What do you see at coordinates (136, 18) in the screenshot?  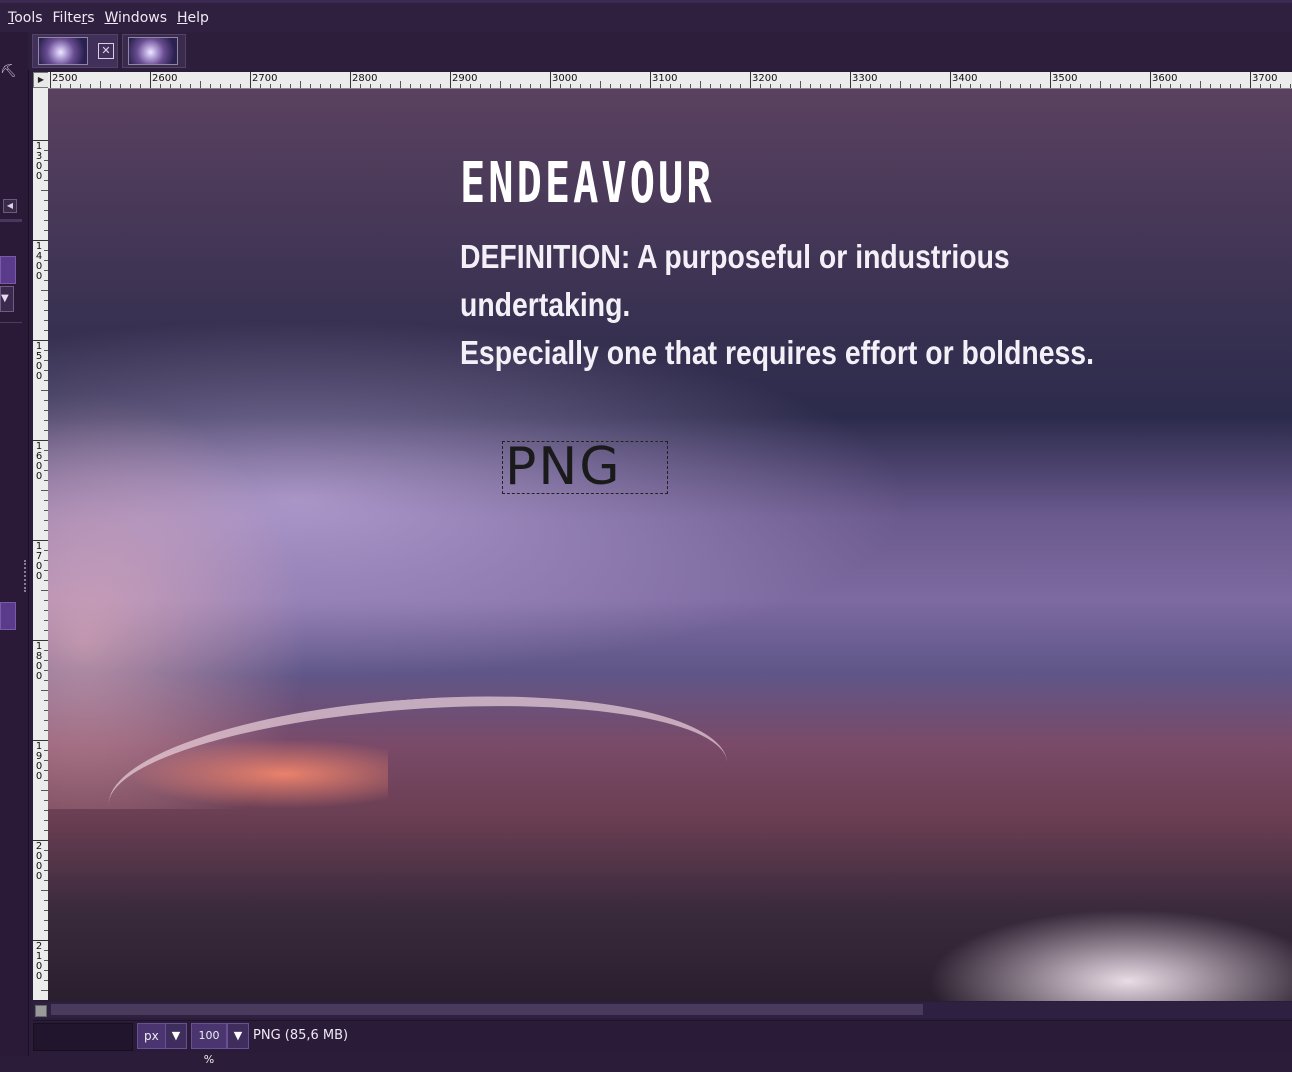 I see `menu-windows: Windows` at bounding box center [136, 18].